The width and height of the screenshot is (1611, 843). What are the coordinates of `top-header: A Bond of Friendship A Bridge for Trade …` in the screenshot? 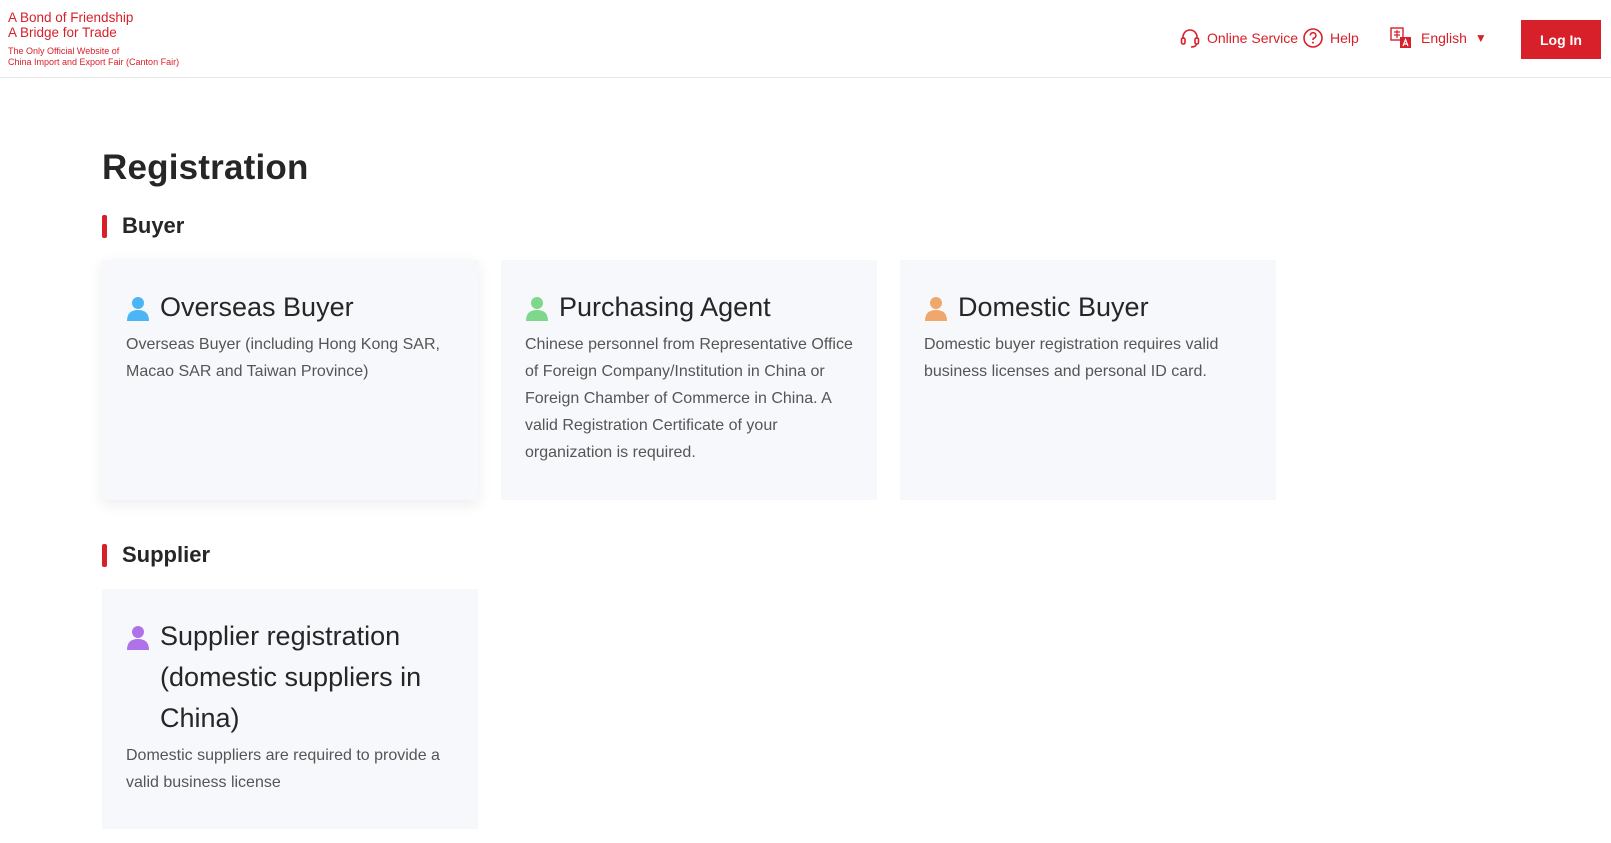 It's located at (805, 39).